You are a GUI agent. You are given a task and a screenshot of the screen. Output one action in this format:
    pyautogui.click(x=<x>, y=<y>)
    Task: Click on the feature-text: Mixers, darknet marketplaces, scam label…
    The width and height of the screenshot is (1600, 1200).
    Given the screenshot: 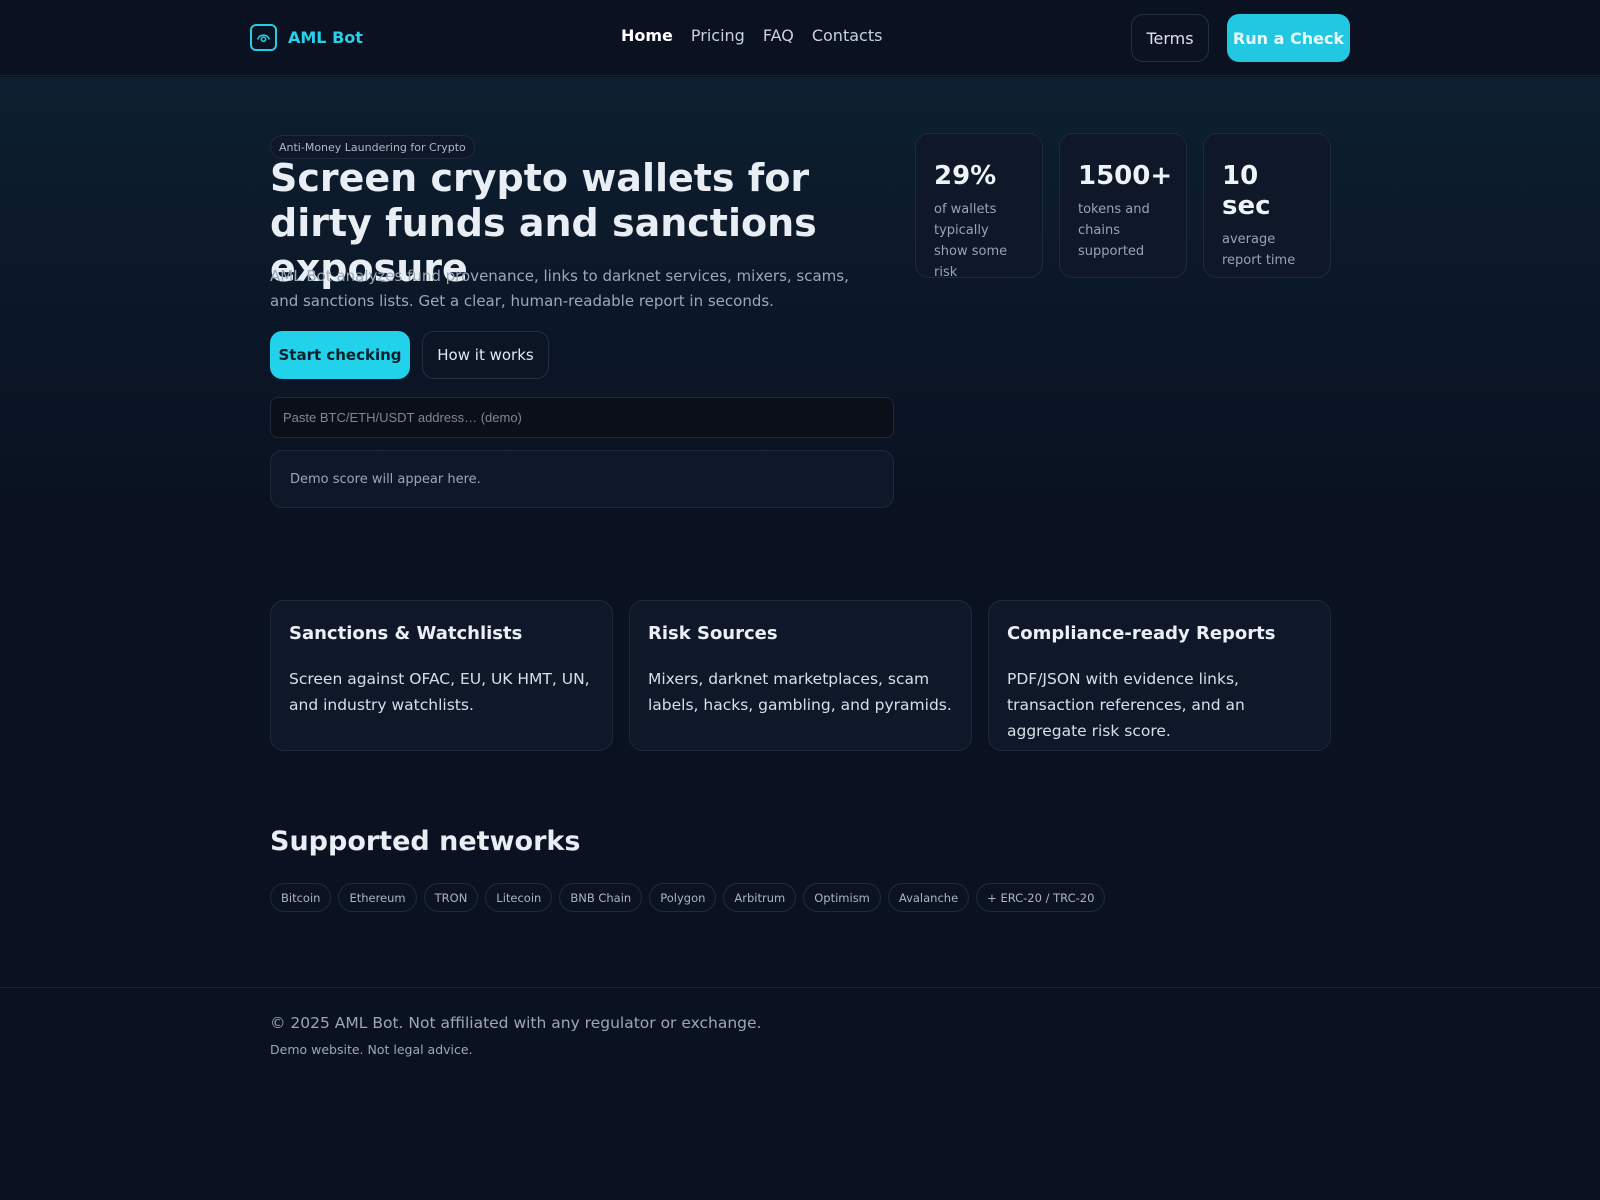 What is the action you would take?
    pyautogui.click(x=800, y=692)
    